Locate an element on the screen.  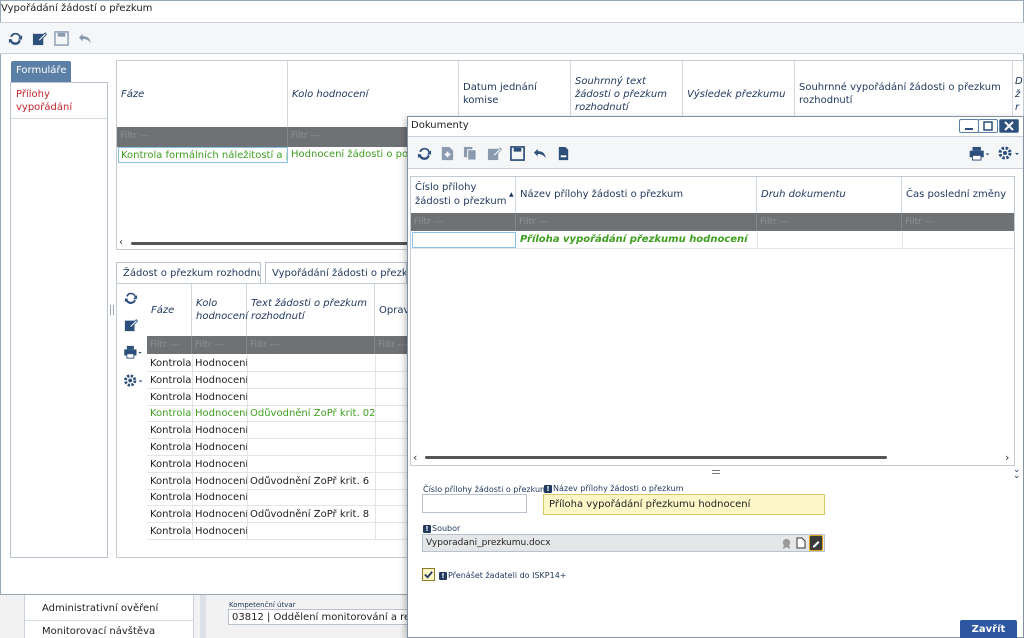
table-row: Kontrola Hodnocení Odůvodnění ŽoPř krit. 8 is located at coordinates (278, 515).